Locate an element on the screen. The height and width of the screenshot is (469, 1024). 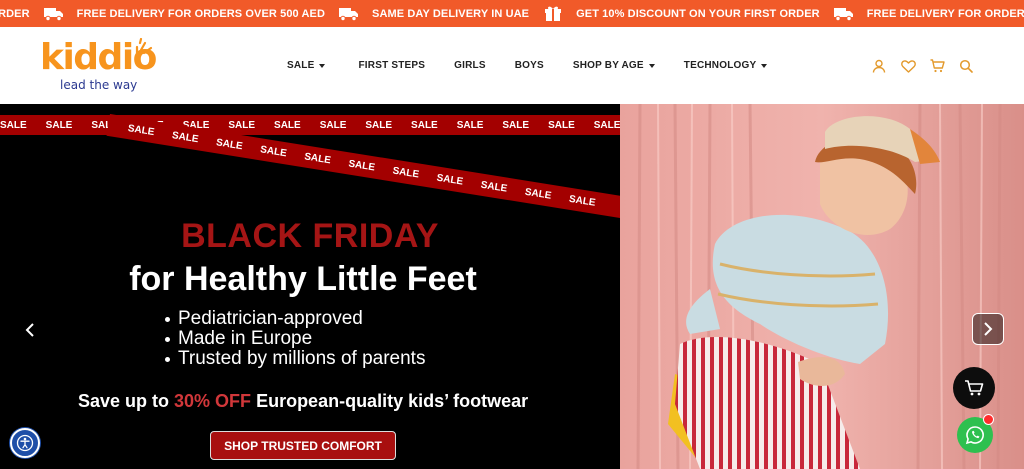
nav-item-shop-by-age: SHOP BY AGE is located at coordinates (614, 65).